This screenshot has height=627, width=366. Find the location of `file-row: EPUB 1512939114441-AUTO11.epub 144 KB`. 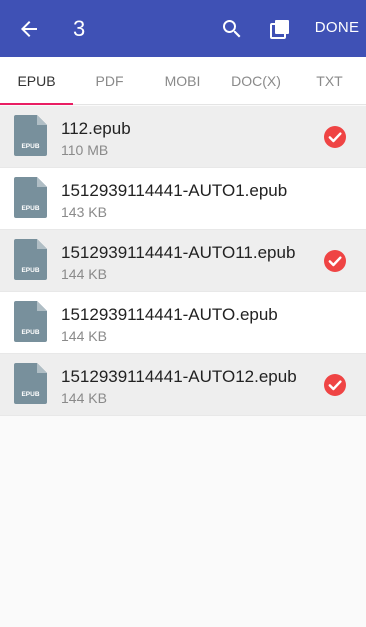

file-row: EPUB 1512939114441-AUTO11.epub 144 KB is located at coordinates (183, 261).